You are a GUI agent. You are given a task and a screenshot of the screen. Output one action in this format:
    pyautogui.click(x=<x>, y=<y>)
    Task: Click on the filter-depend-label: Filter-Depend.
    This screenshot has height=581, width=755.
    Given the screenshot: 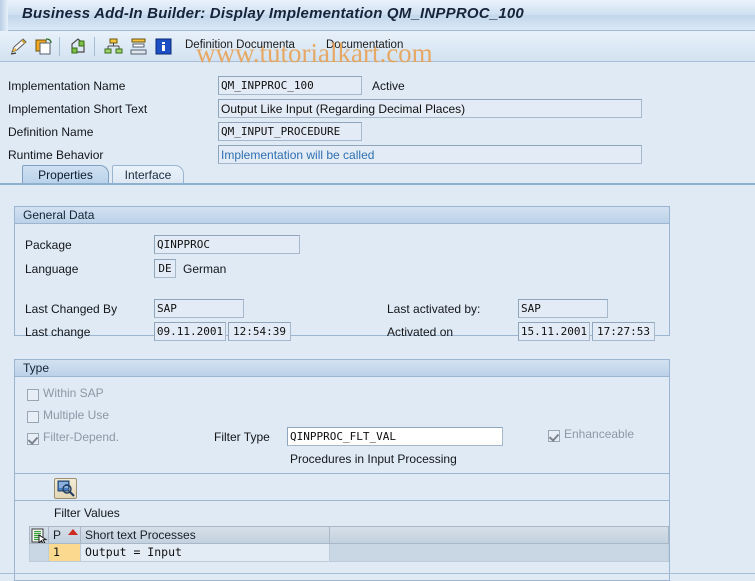 What is the action you would take?
    pyautogui.click(x=81, y=437)
    